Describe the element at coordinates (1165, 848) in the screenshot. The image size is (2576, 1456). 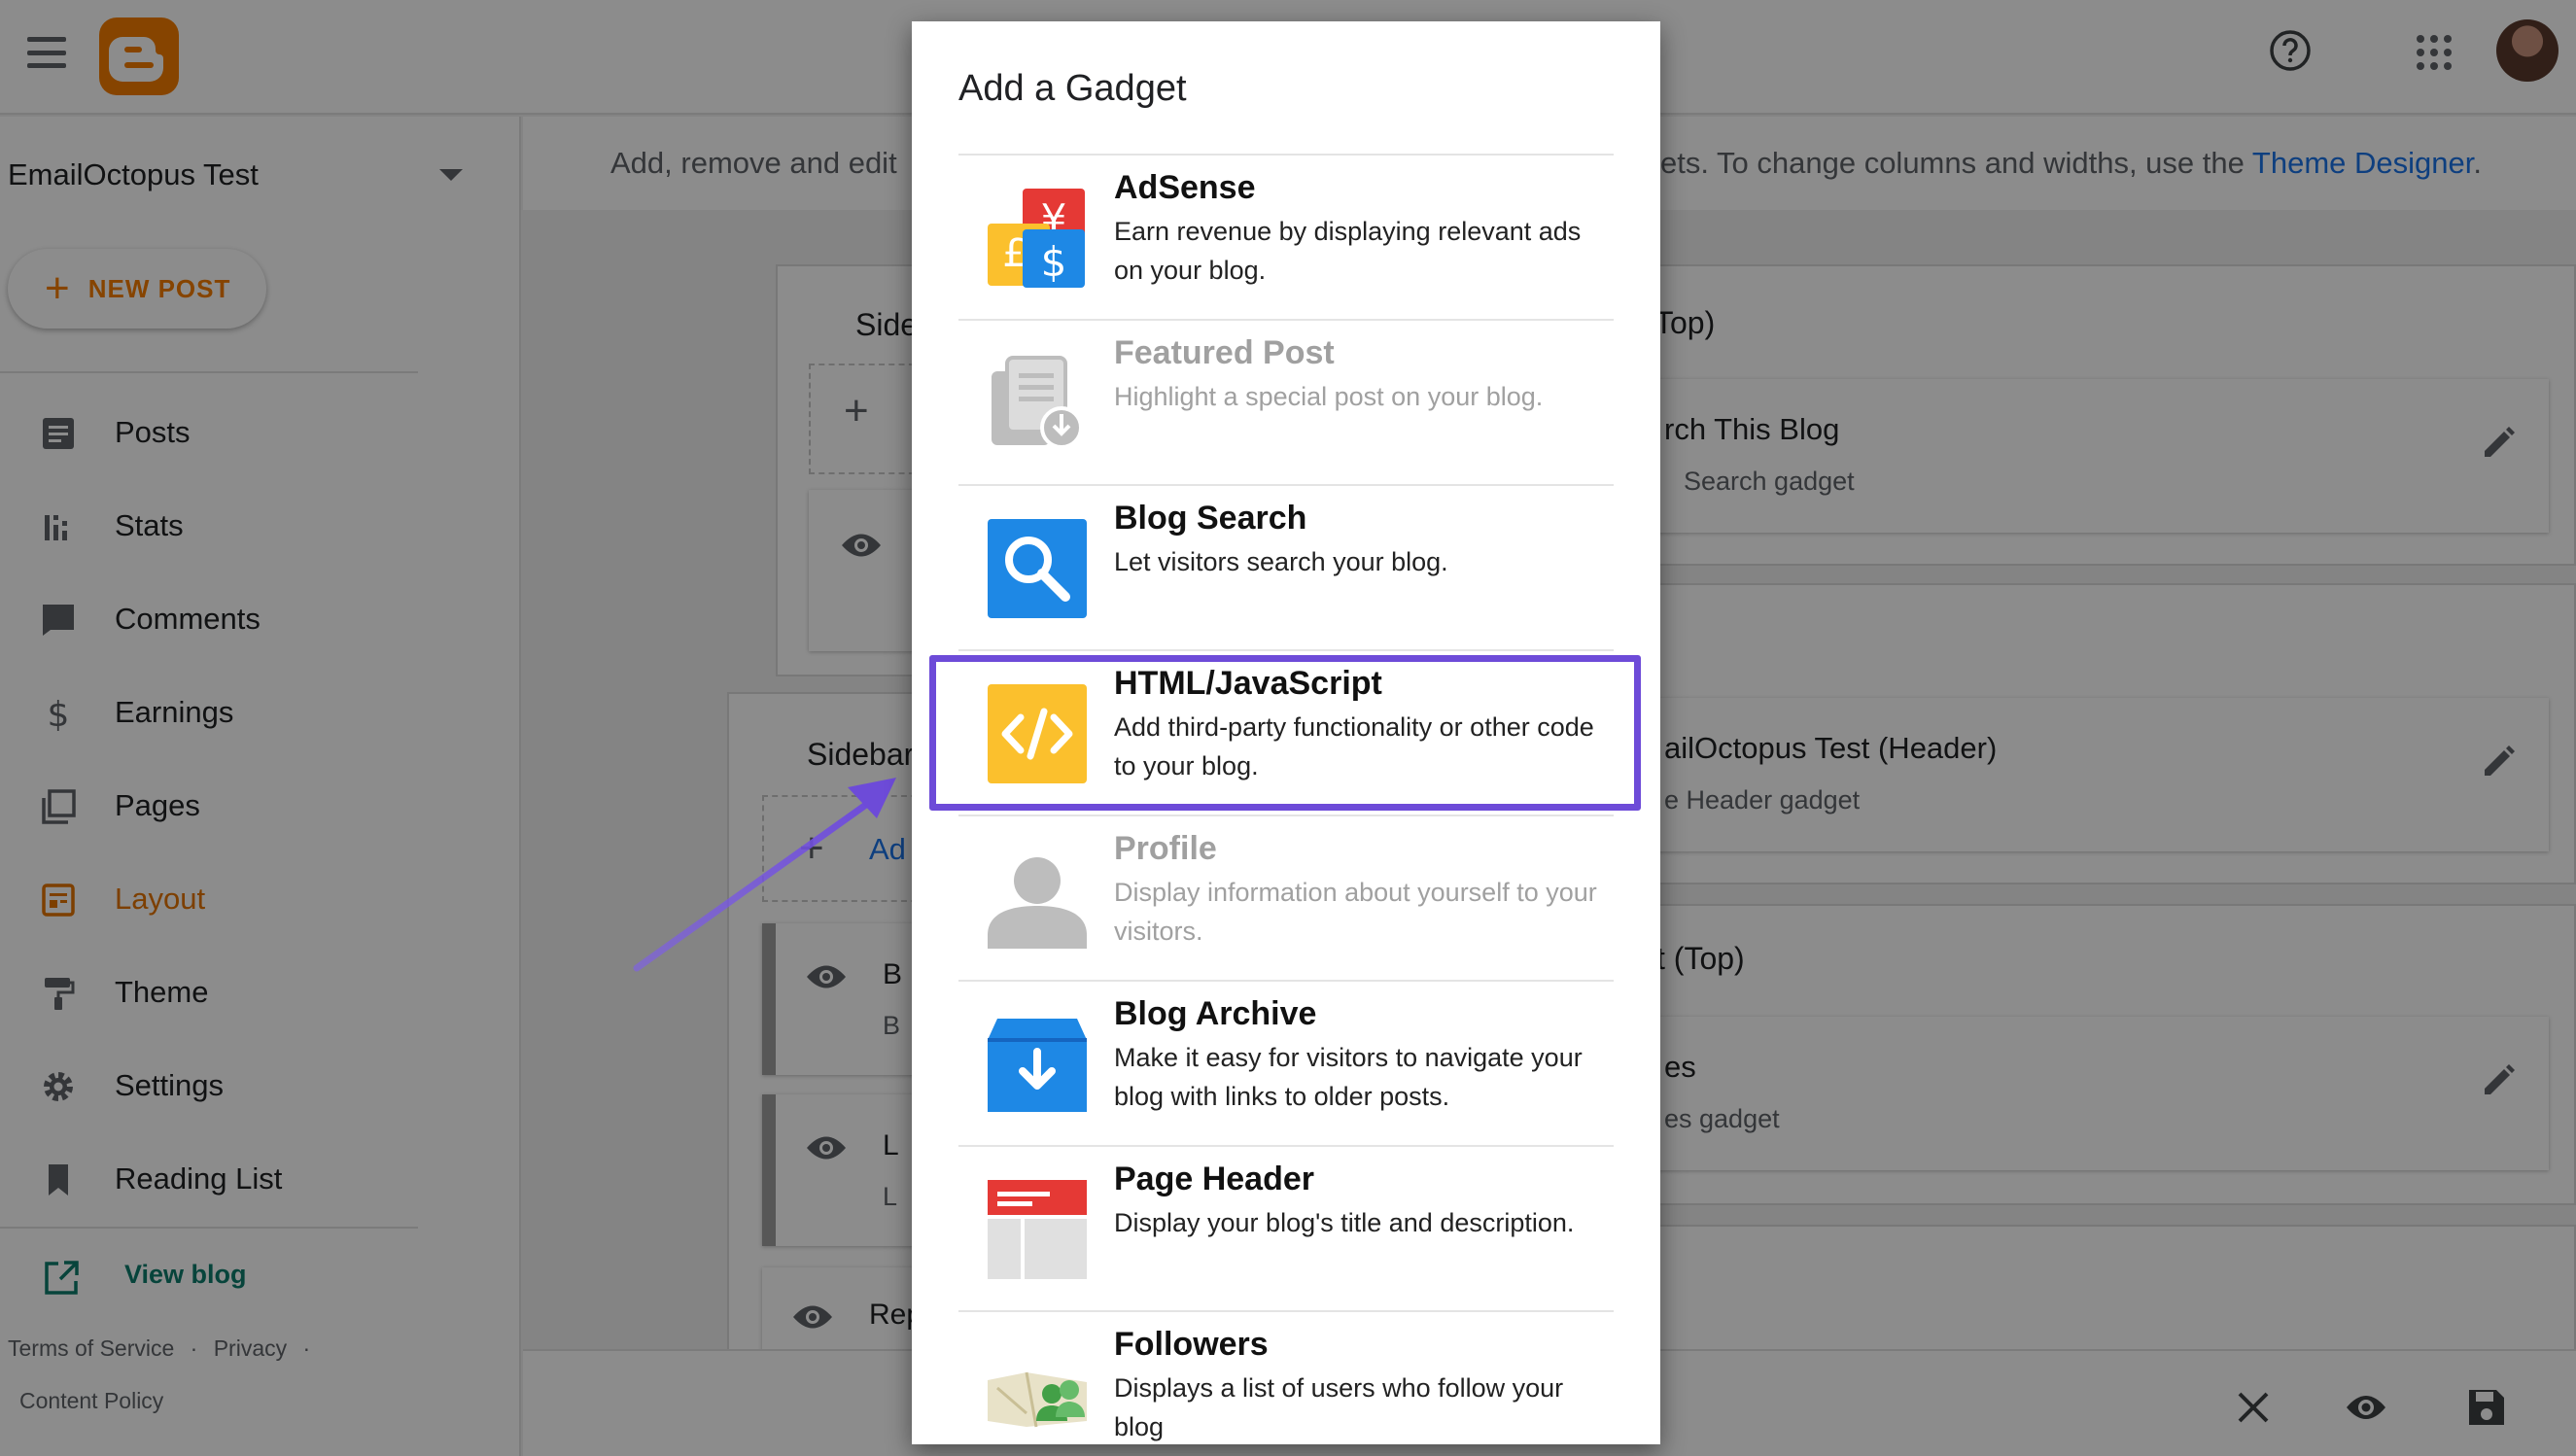
I see `gadget-name: Profile` at that location.